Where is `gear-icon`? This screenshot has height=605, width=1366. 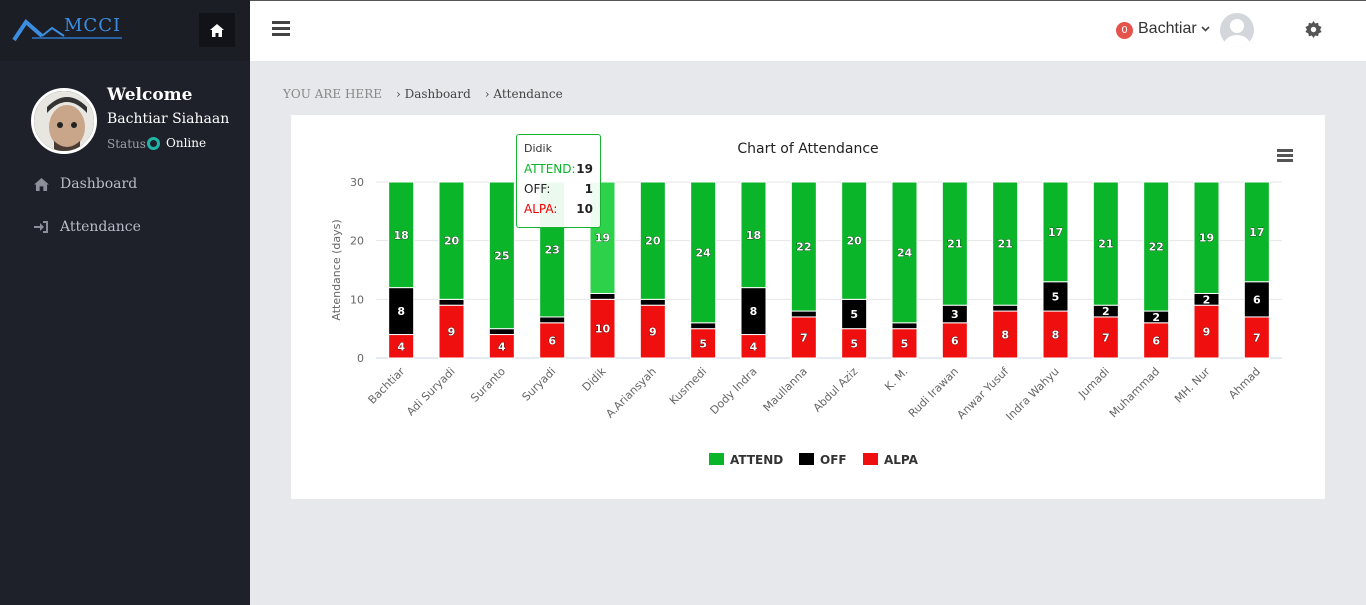
gear-icon is located at coordinates (1313, 29).